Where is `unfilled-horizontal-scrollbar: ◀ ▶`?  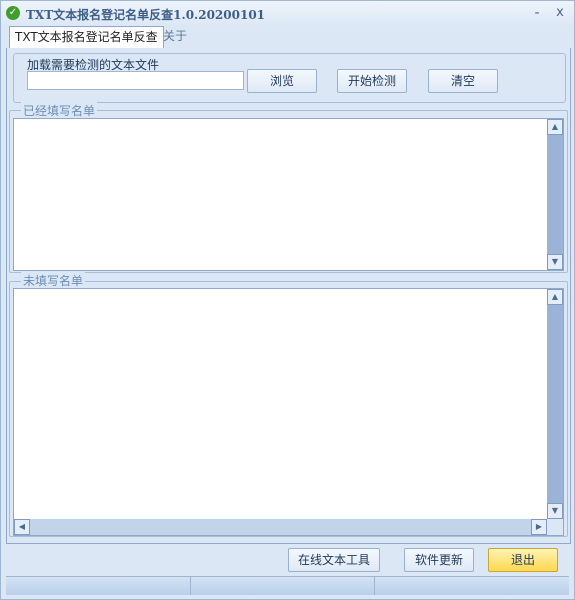 unfilled-horizontal-scrollbar: ◀ ▶ is located at coordinates (280, 527).